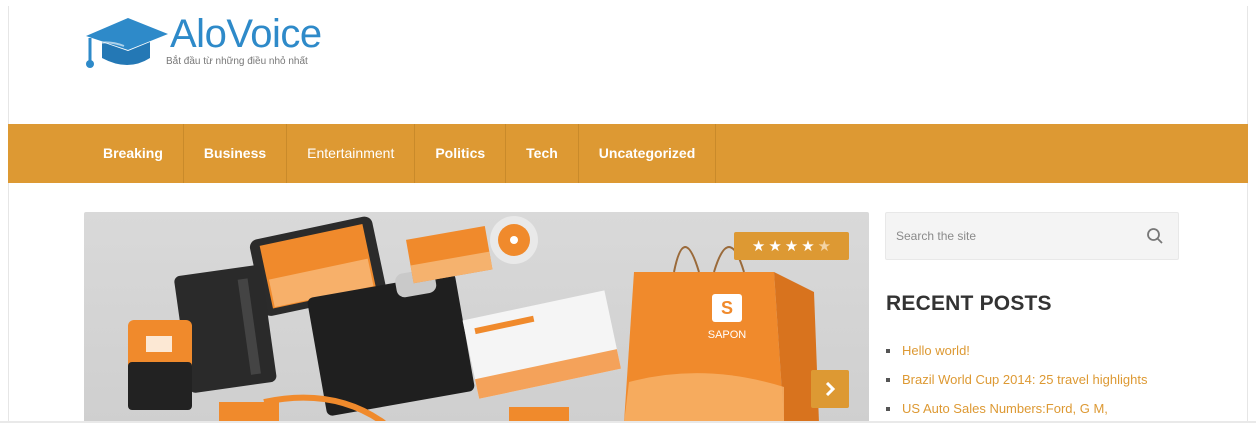  Describe the element at coordinates (936, 351) in the screenshot. I see `recent-post-link: Hello world!` at that location.